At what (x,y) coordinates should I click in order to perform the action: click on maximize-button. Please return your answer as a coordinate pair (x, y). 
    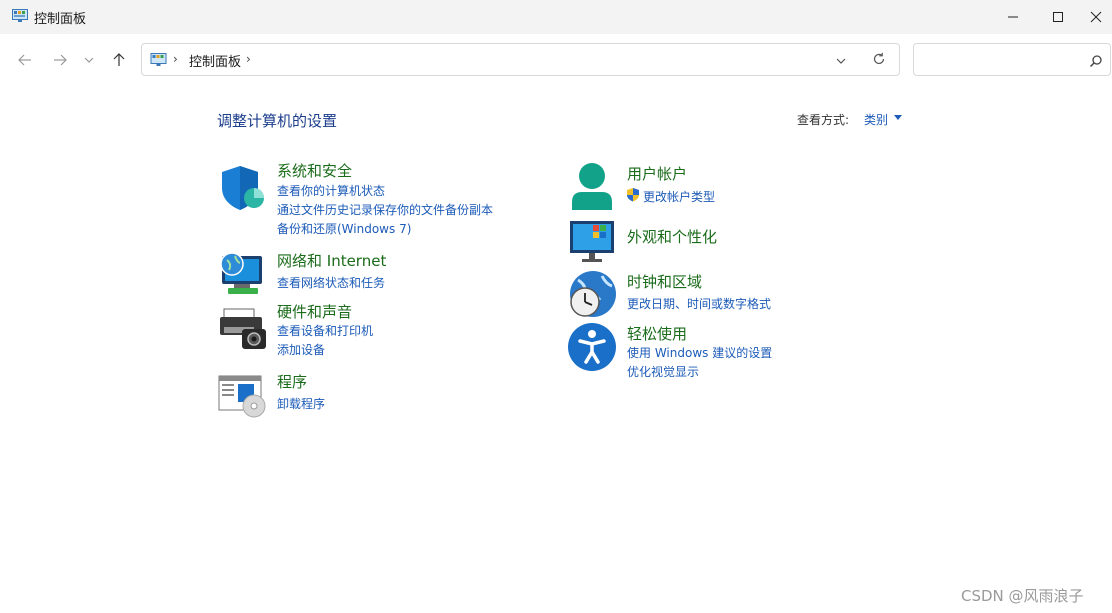
    Looking at the image, I should click on (1058, 17).